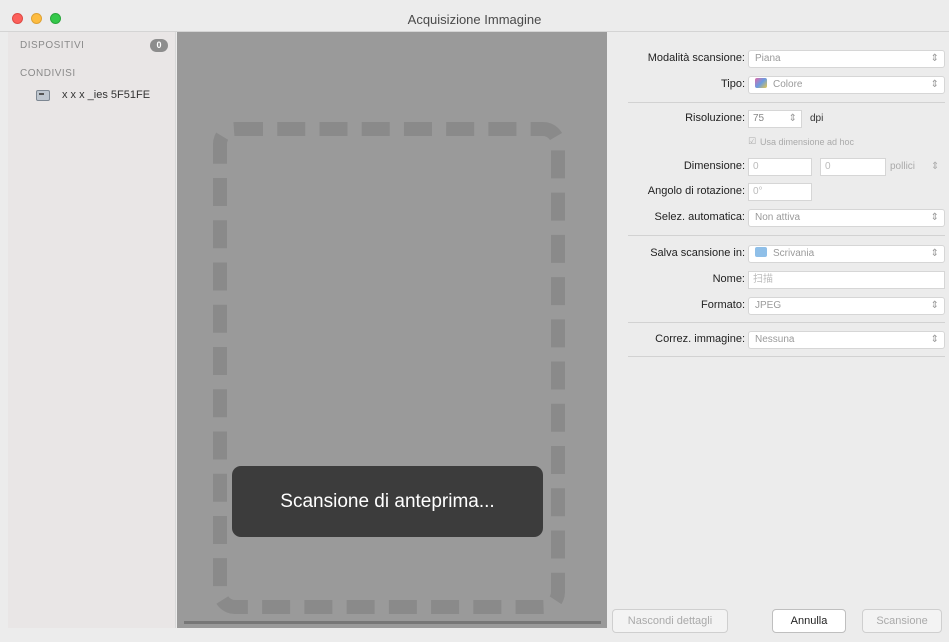 The height and width of the screenshot is (642, 949). I want to click on type-row: Tipo: Colore ⇕, so click(778, 85).